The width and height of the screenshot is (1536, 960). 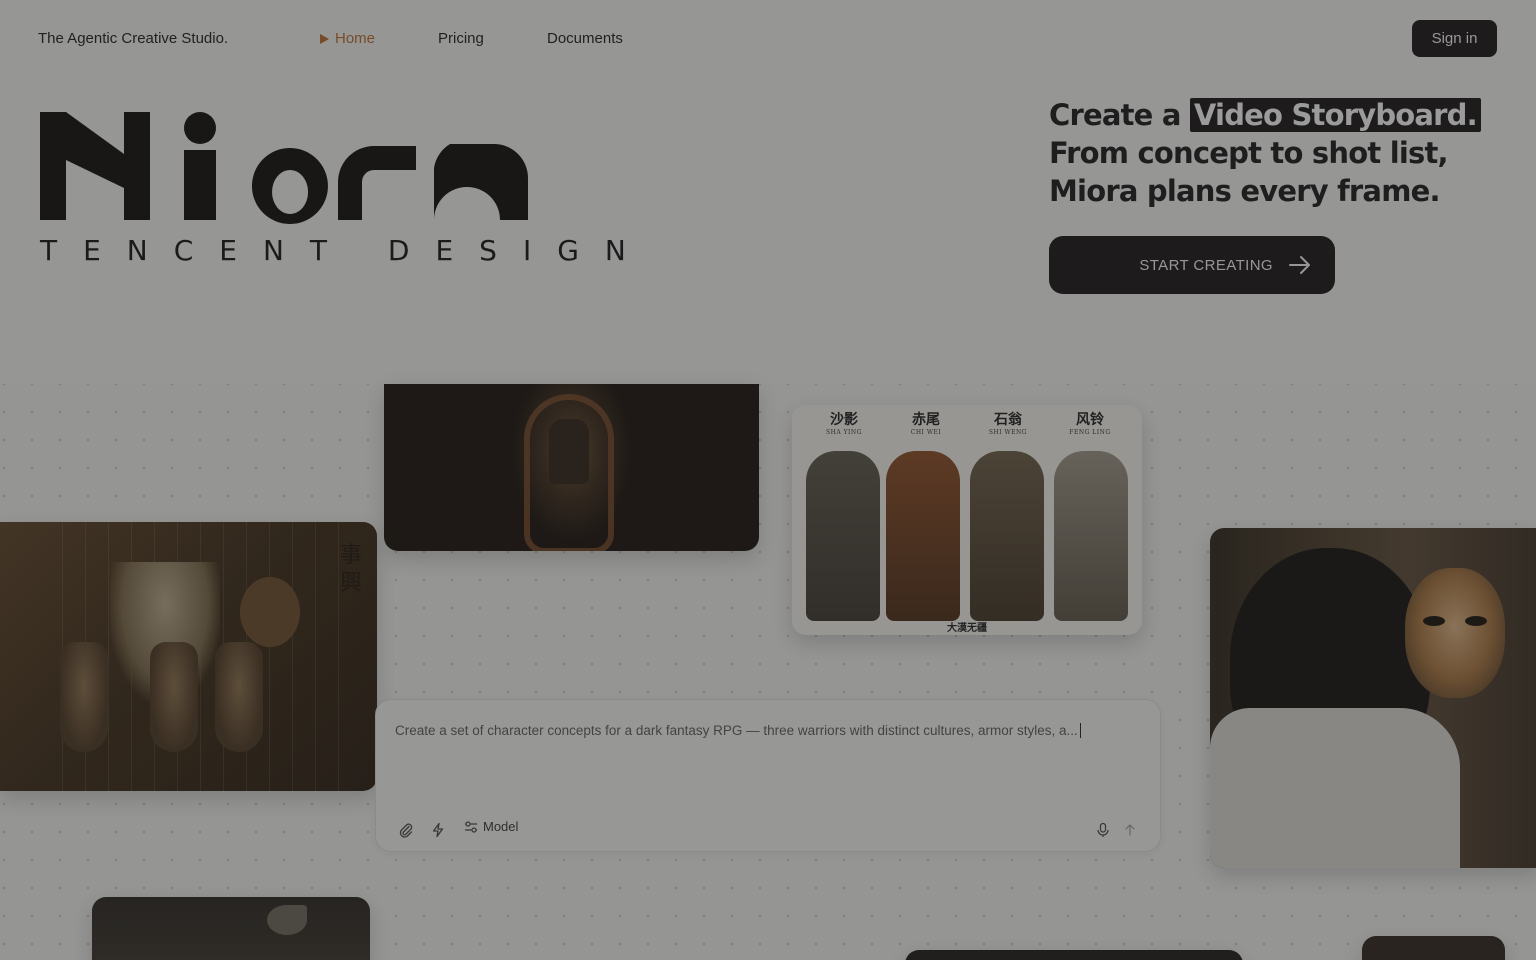 I want to click on hero-line-2: From concept to shot list,, so click(x=1249, y=153).